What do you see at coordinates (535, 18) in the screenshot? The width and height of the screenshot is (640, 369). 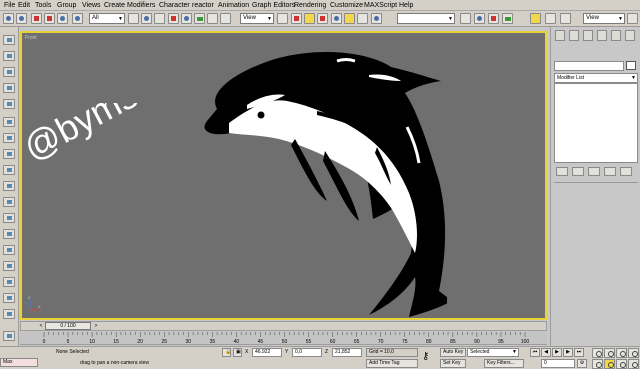 I see `render-setup-icon` at bounding box center [535, 18].